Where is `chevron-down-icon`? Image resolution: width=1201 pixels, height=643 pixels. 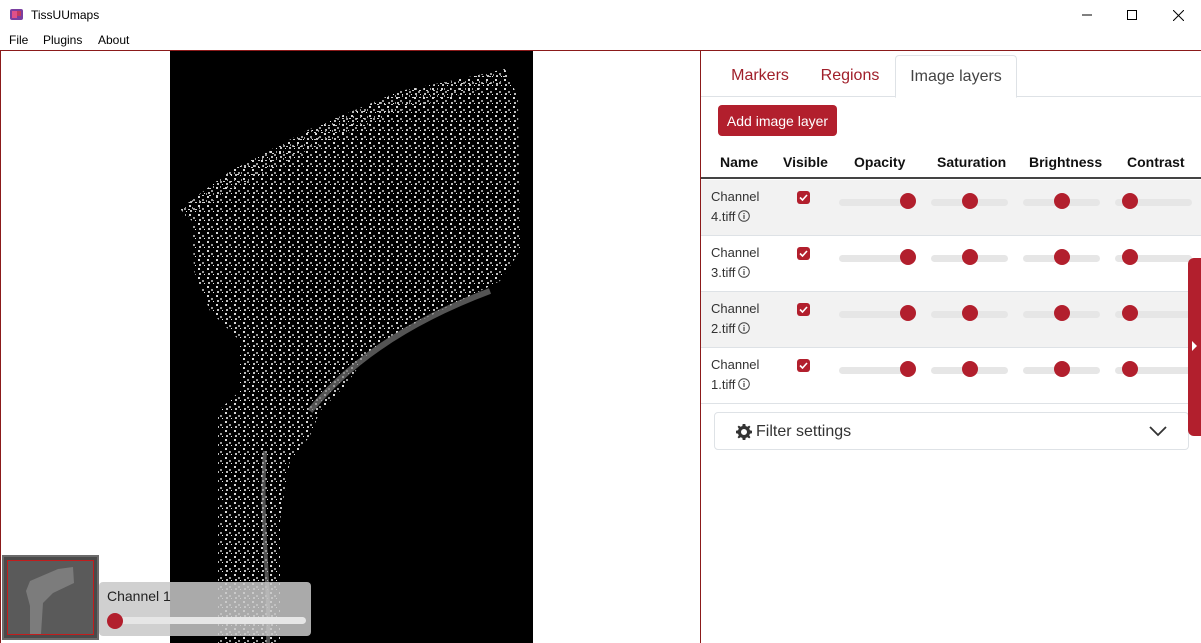
chevron-down-icon is located at coordinates (1158, 431).